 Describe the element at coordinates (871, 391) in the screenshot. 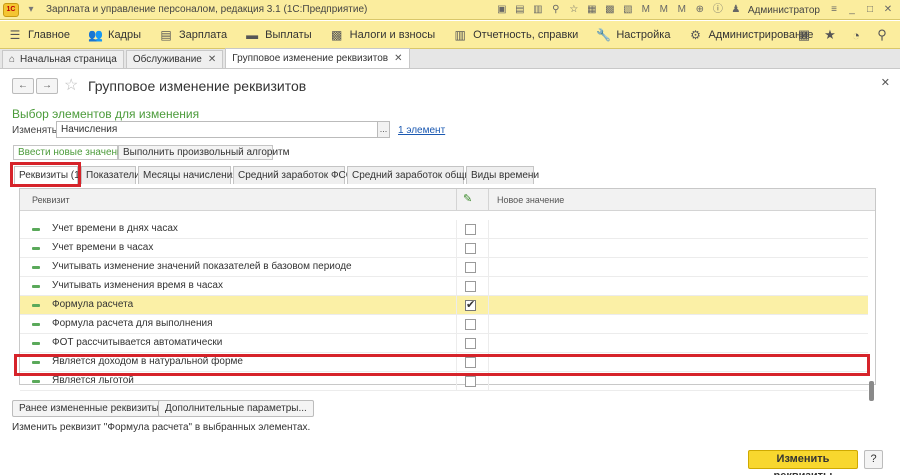

I see `scrollbar-thumb` at that location.